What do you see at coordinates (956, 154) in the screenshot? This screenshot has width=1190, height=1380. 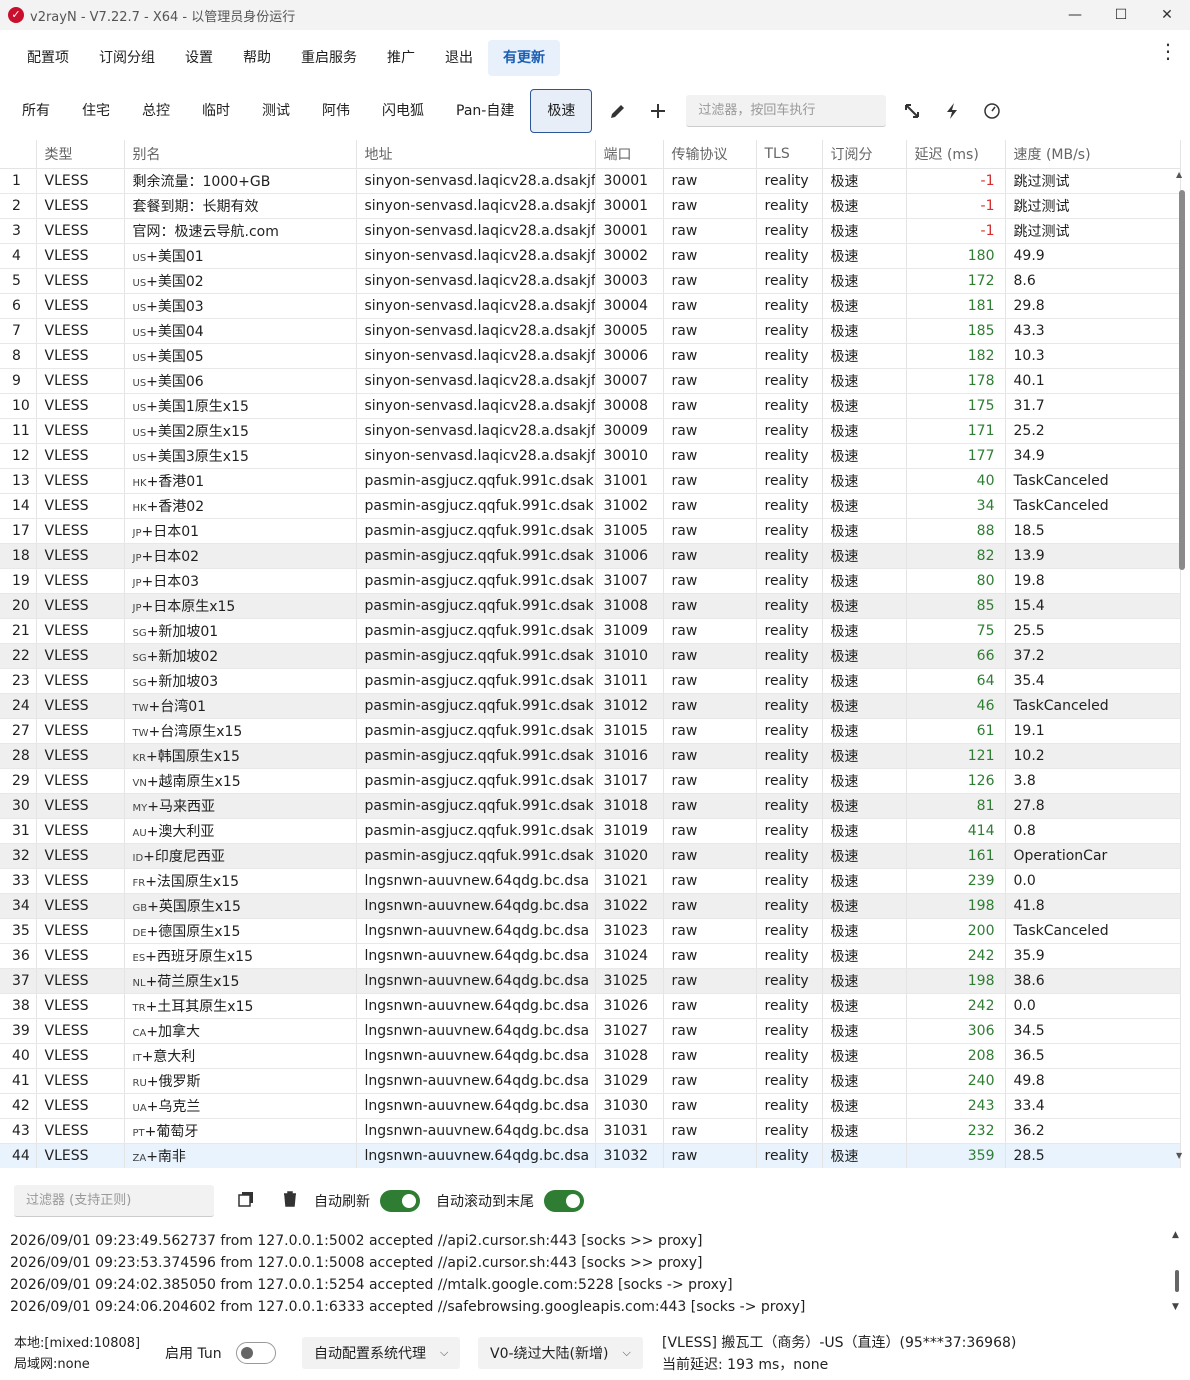 I see `col-delay: 延迟 (ms)` at bounding box center [956, 154].